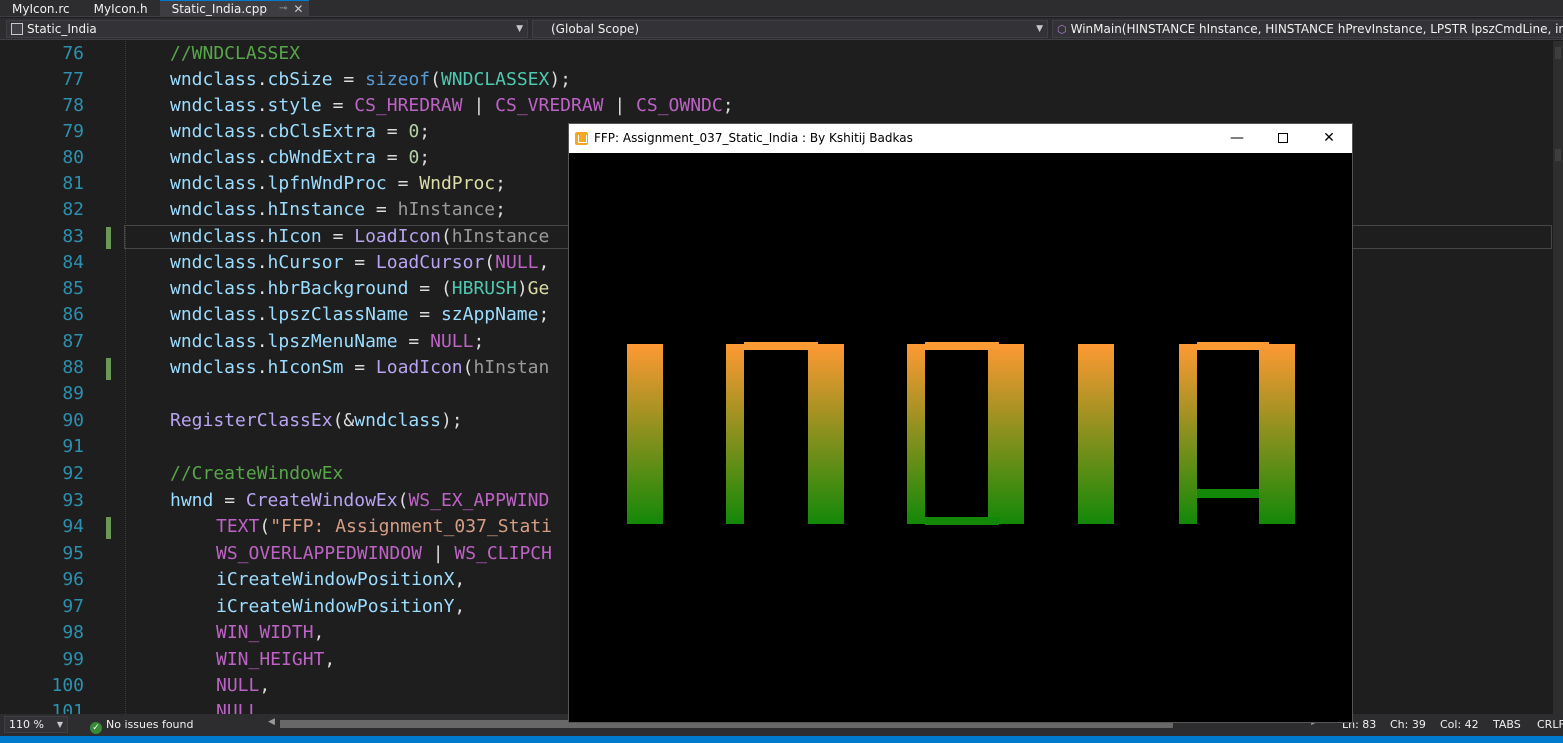 The image size is (1563, 743). I want to click on scope-dropdown: (Global Scope) ▼, so click(790, 29).